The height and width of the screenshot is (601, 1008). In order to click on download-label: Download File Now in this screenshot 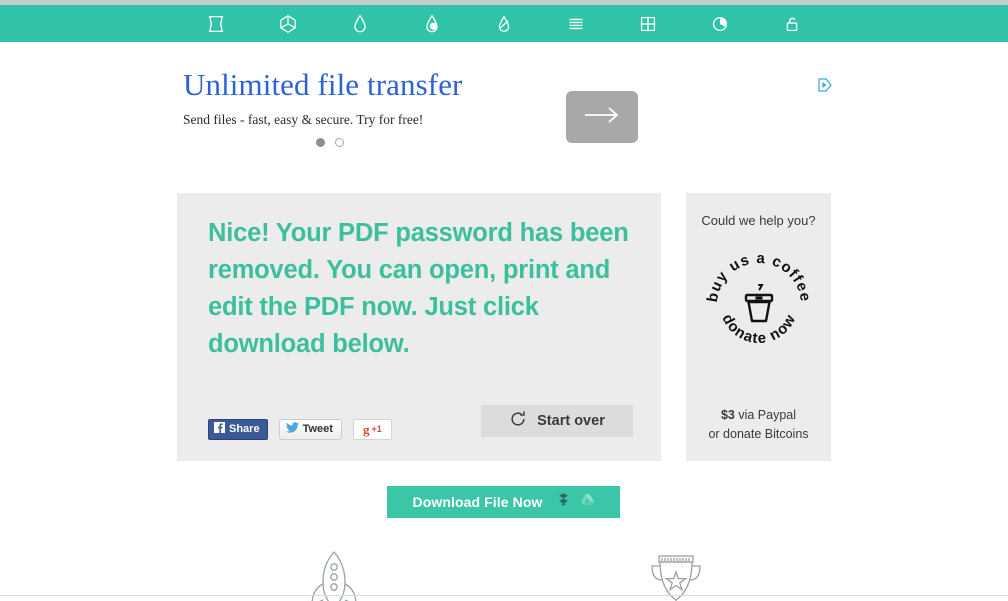, I will do `click(477, 502)`.